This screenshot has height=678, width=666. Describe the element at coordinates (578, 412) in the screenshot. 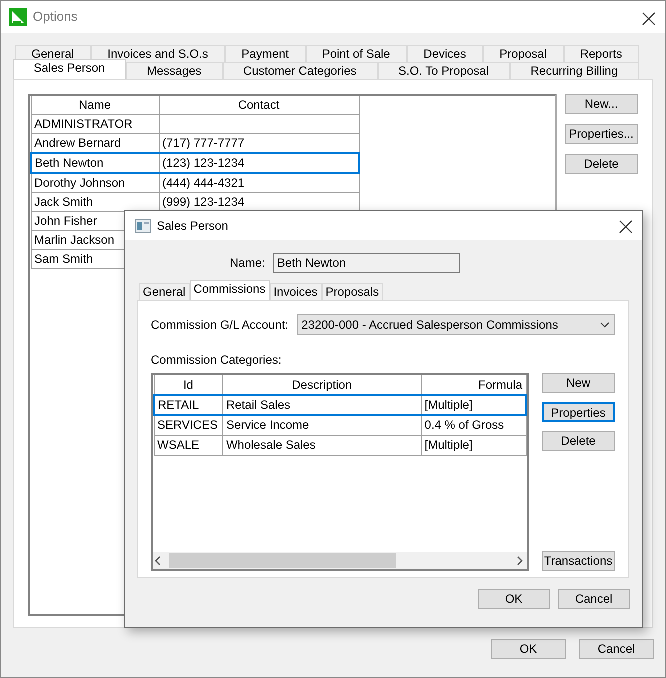

I see `button: Properties` at that location.